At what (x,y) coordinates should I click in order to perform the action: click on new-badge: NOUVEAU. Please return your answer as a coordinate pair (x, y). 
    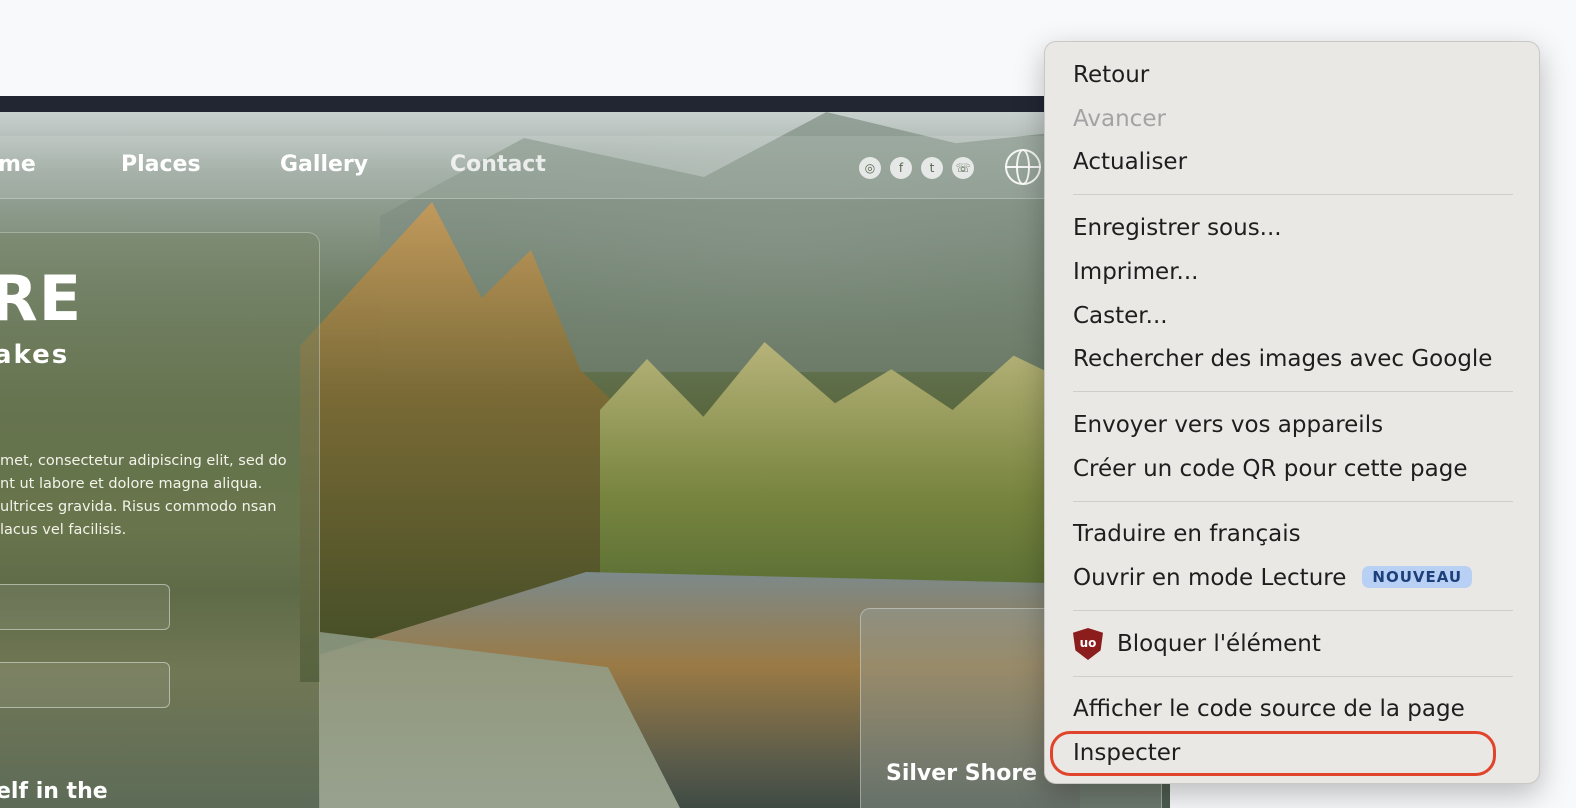
    Looking at the image, I should click on (1417, 577).